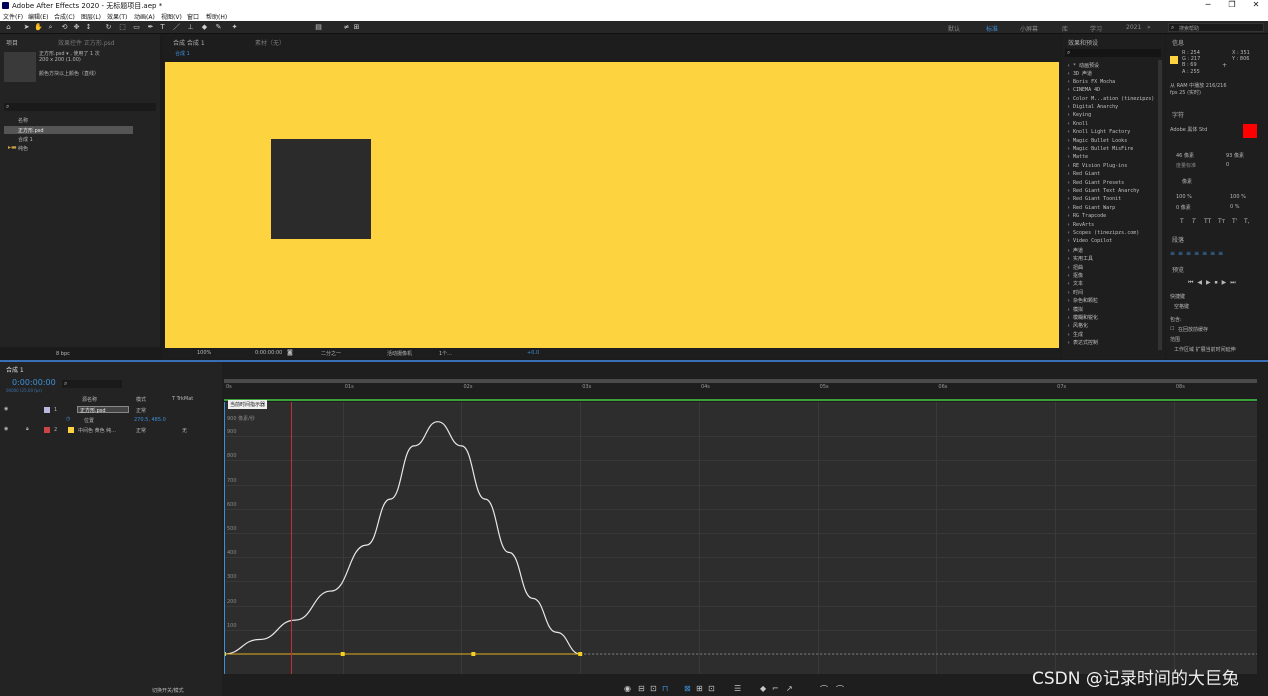 This screenshot has width=1268, height=696. I want to click on project-tab: 项目, so click(12, 42).